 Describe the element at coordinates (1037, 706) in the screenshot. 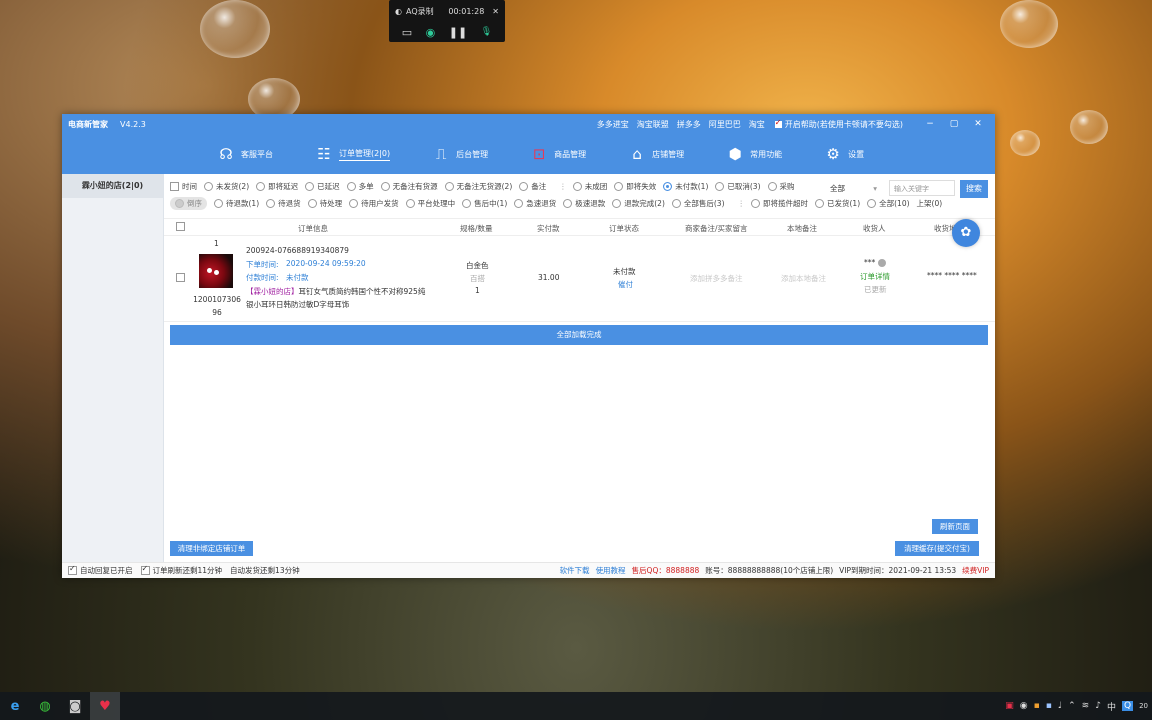

I see `tray-icon: ▪` at that location.